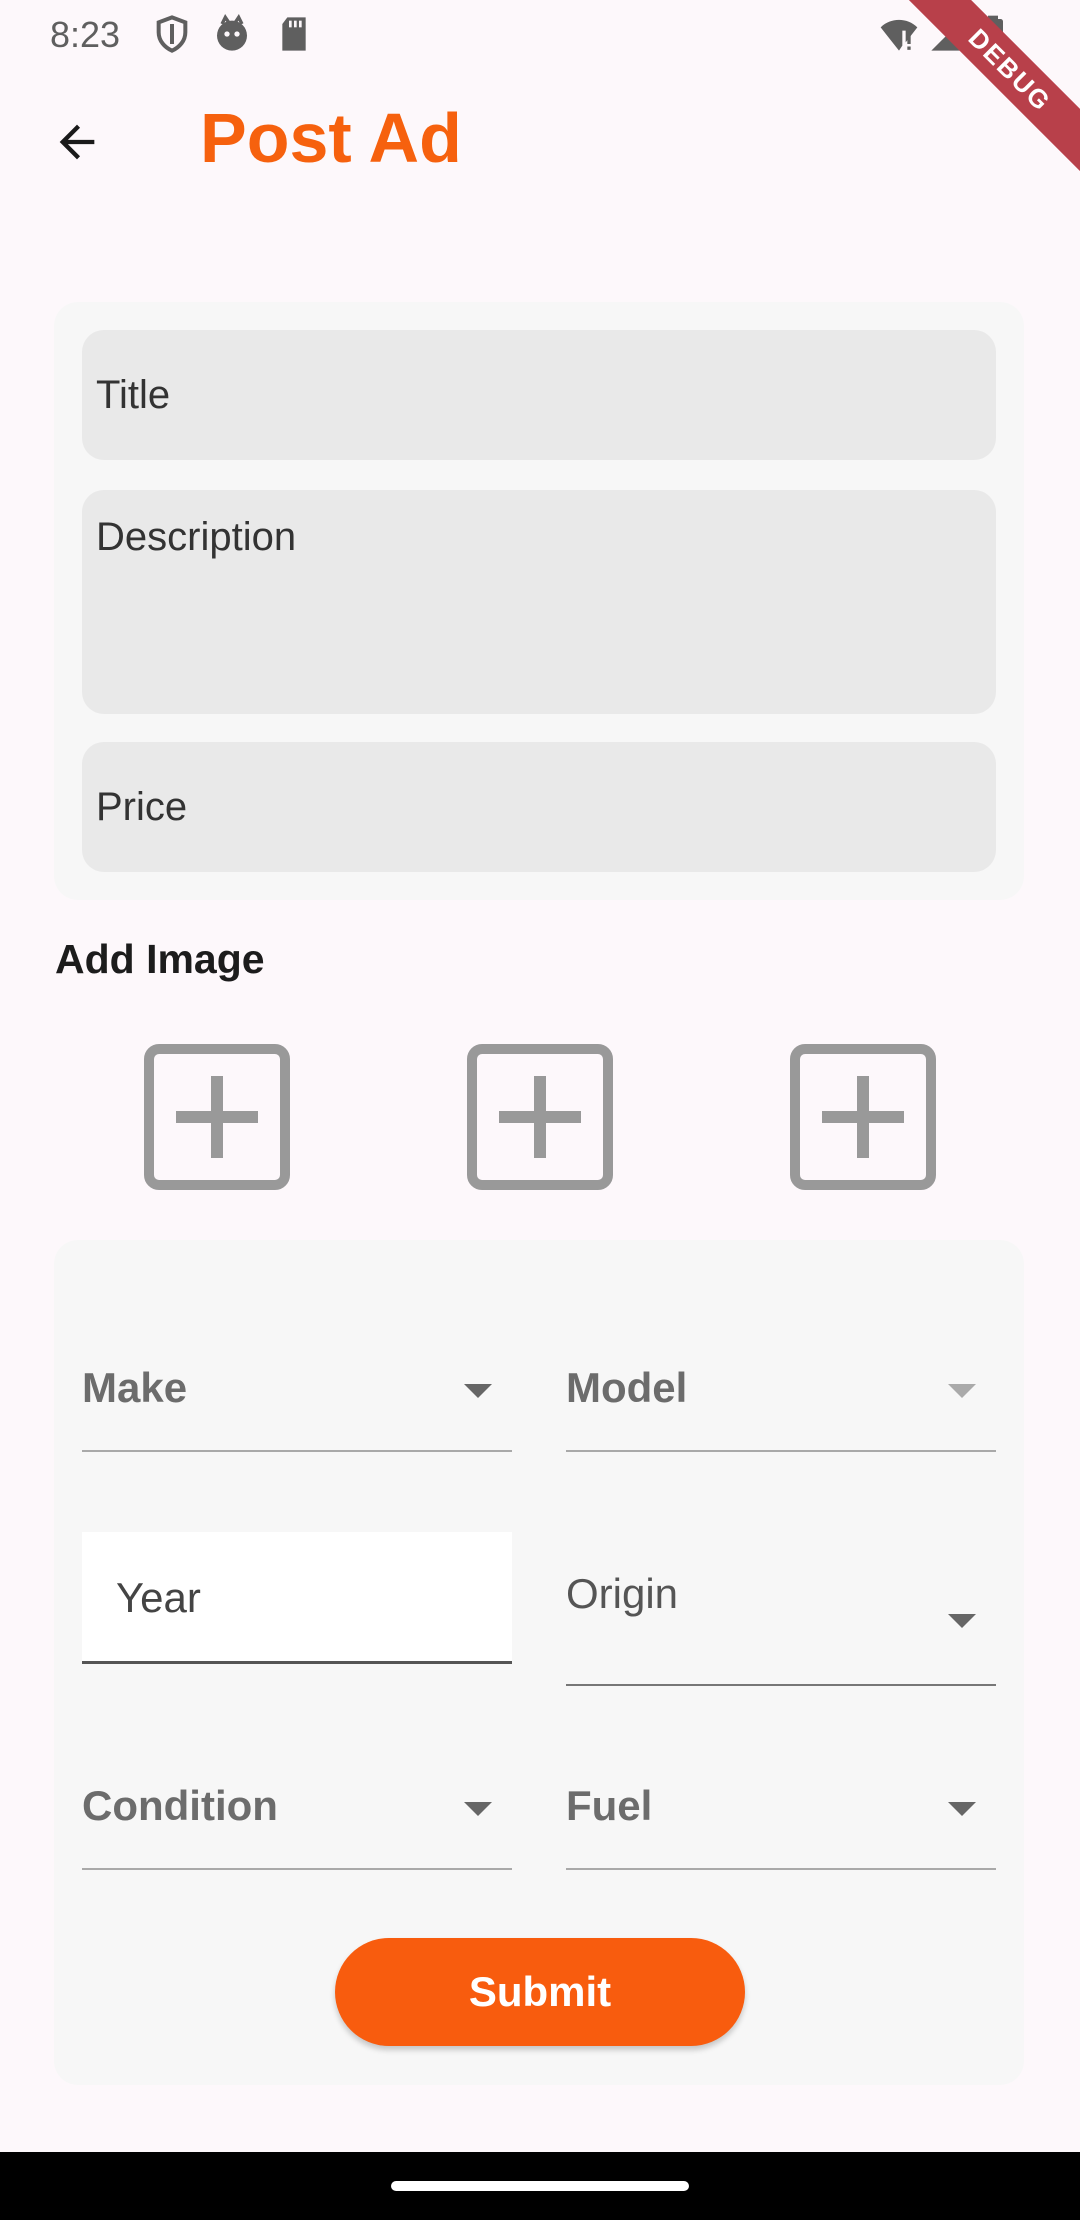 Image resolution: width=1080 pixels, height=2220 pixels. What do you see at coordinates (172, 34) in the screenshot?
I see `shield-icon` at bounding box center [172, 34].